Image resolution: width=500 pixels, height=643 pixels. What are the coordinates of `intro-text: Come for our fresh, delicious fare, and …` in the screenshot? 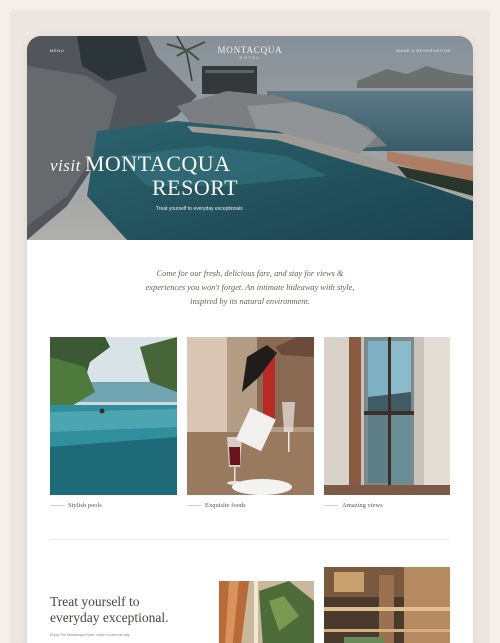 It's located at (250, 288).